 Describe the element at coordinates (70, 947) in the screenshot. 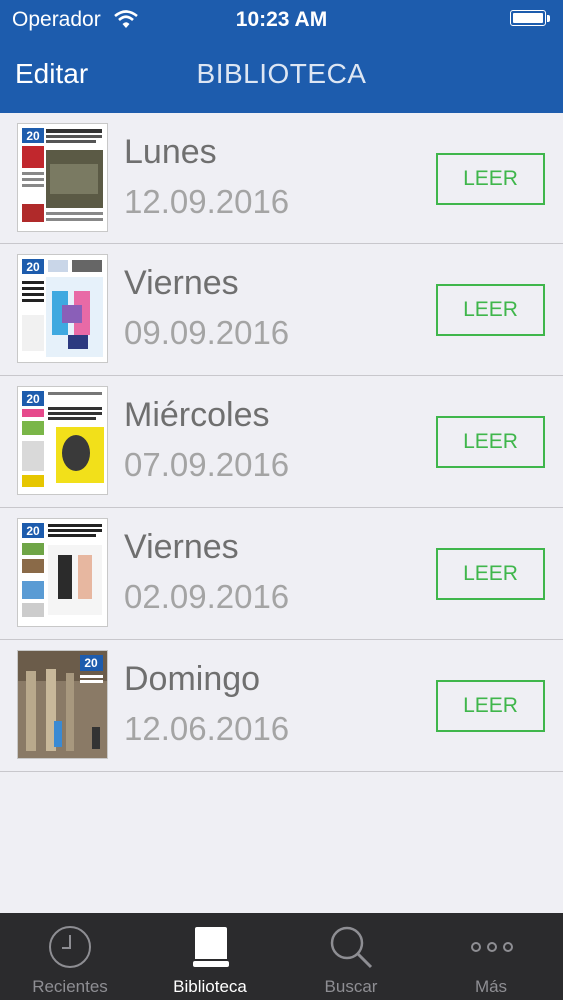

I see `clock-icon` at that location.